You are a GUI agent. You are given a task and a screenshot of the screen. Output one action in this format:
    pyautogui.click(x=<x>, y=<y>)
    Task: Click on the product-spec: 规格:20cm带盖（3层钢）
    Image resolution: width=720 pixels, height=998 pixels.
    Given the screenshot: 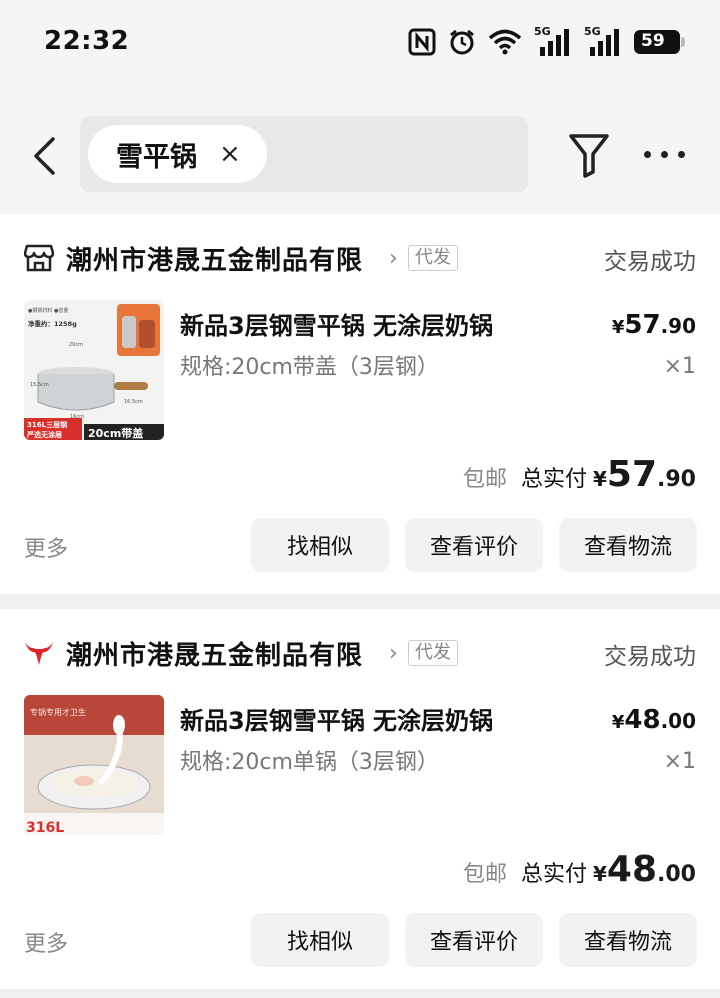 What is the action you would take?
    pyautogui.click(x=309, y=367)
    